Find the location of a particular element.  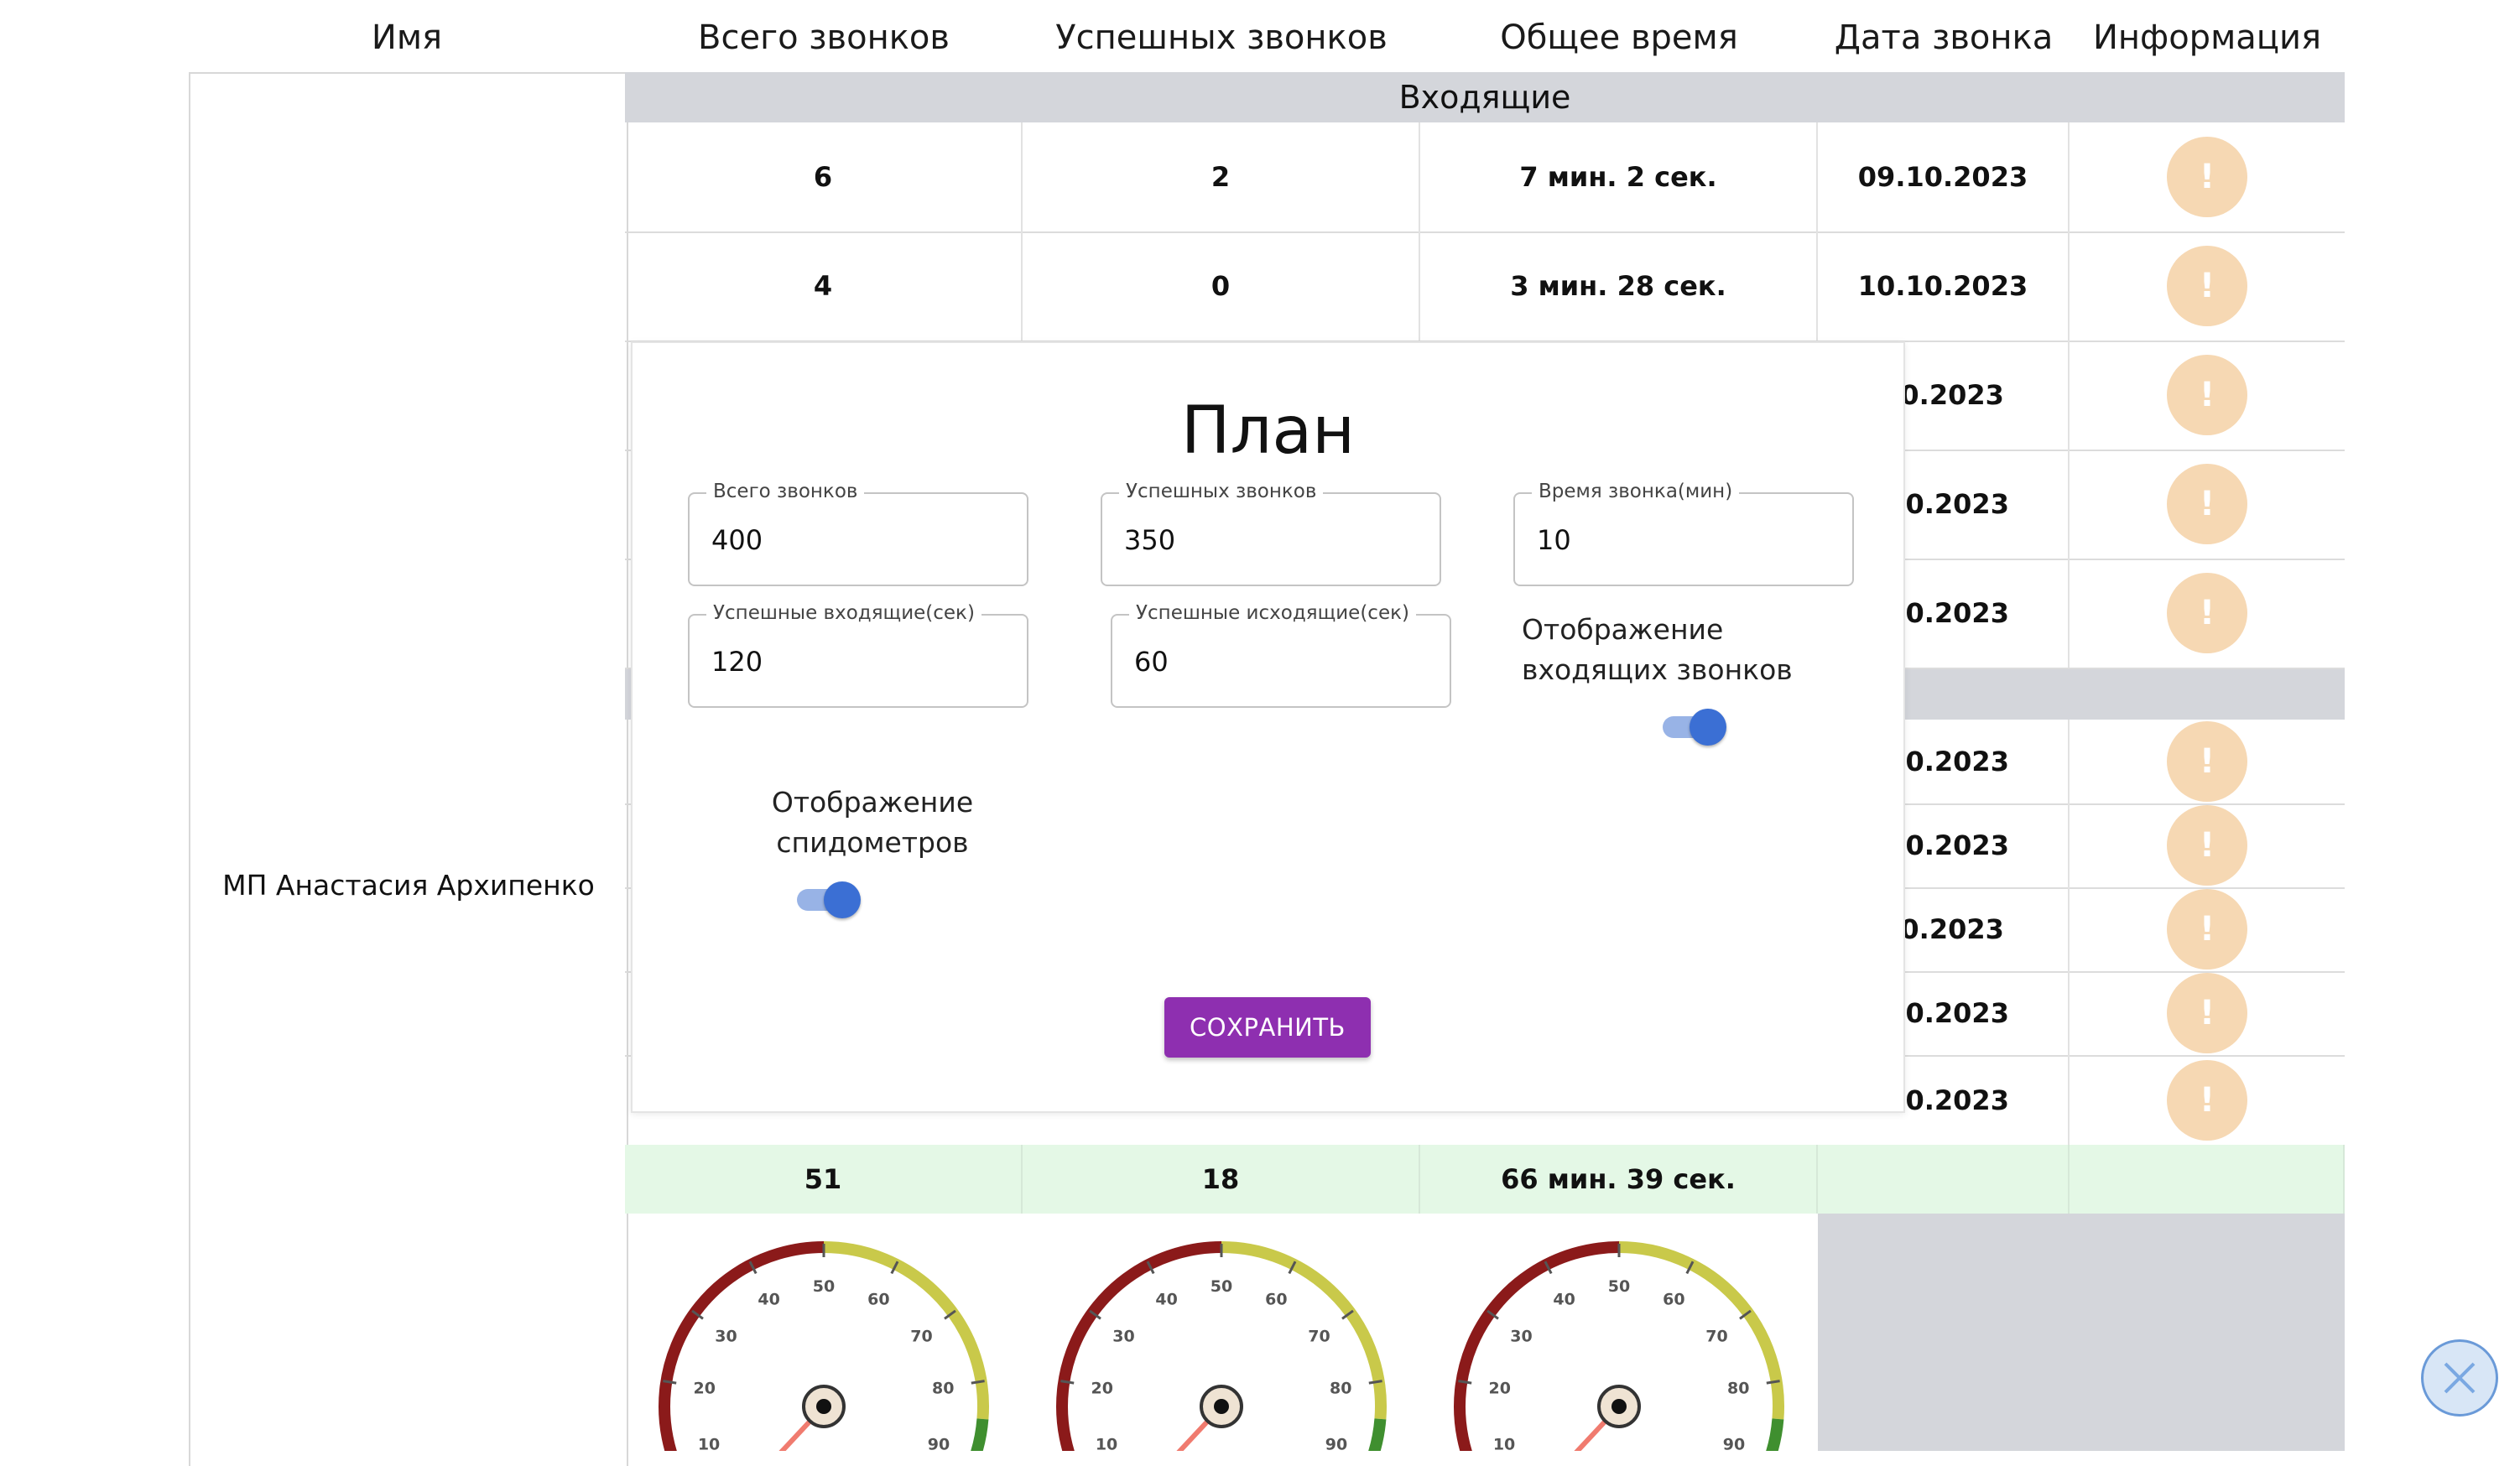

success-incoming-field-value: 120 is located at coordinates (737, 662).